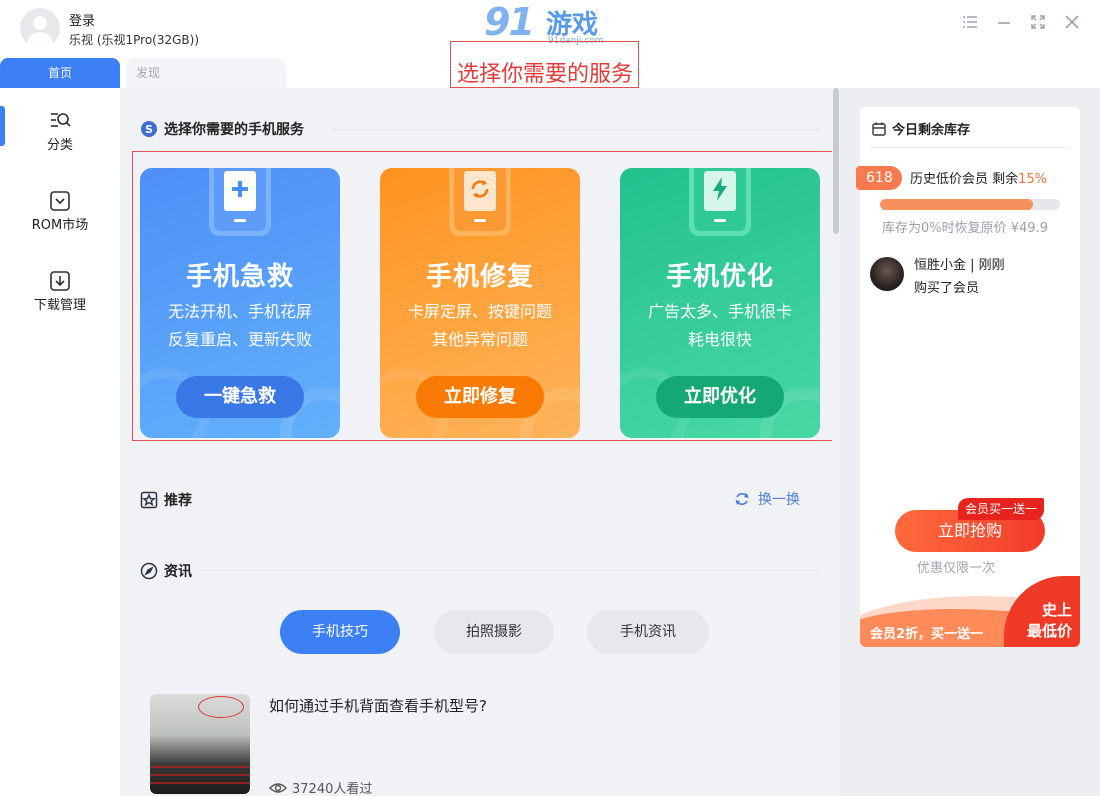  I want to click on service-card-optimize: 手机优化 广告太多、手机很卡 耗电很快 立即优化, so click(720, 303).